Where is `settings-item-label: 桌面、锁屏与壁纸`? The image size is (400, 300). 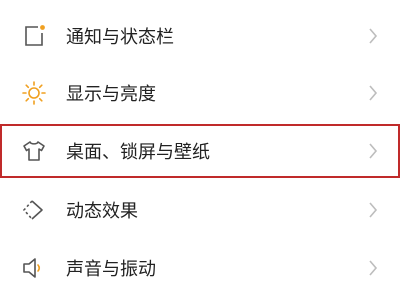 settings-item-label: 桌面、锁屏与壁纸 is located at coordinates (138, 152).